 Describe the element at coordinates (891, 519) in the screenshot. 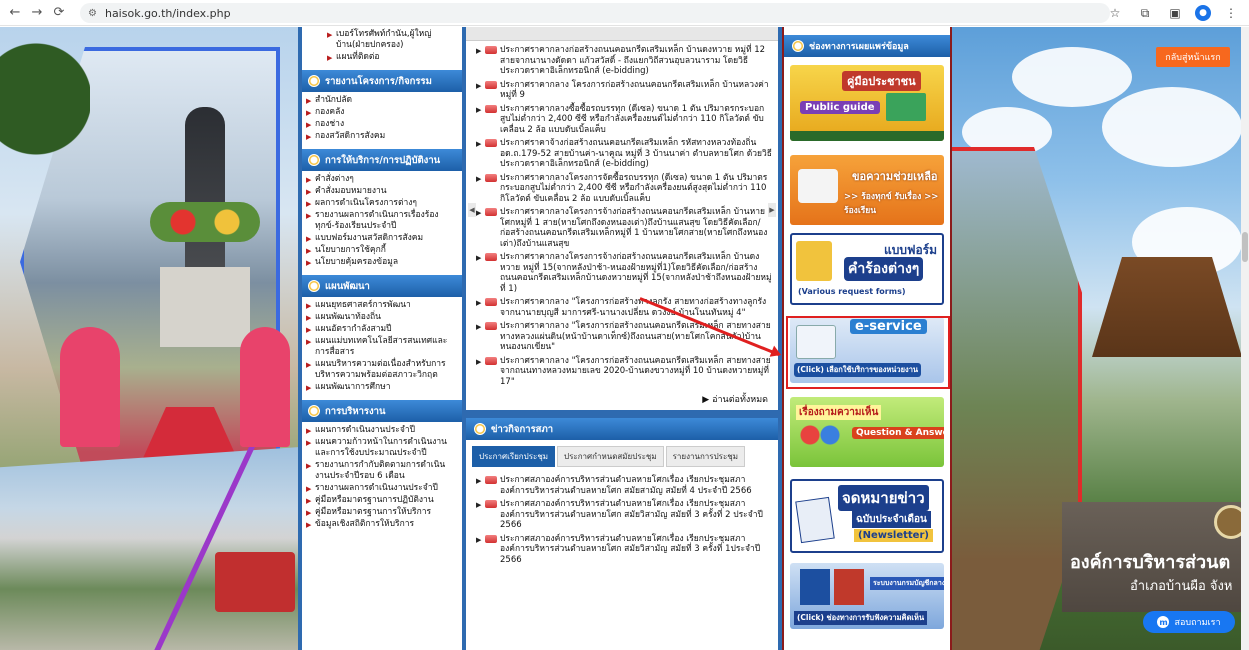

I see `banner-subtitle: ฉบับประจำเดือน` at that location.